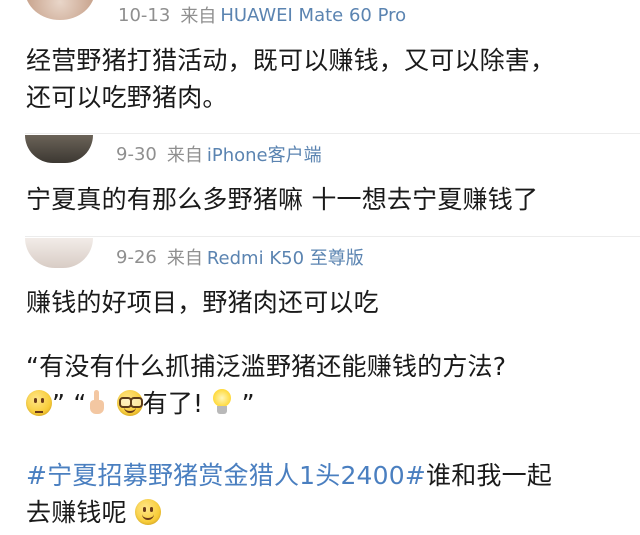 Image resolution: width=640 pixels, height=535 pixels. I want to click on topic-link: #宁夏招募野猪赏金猎人1头2400#, so click(226, 475).